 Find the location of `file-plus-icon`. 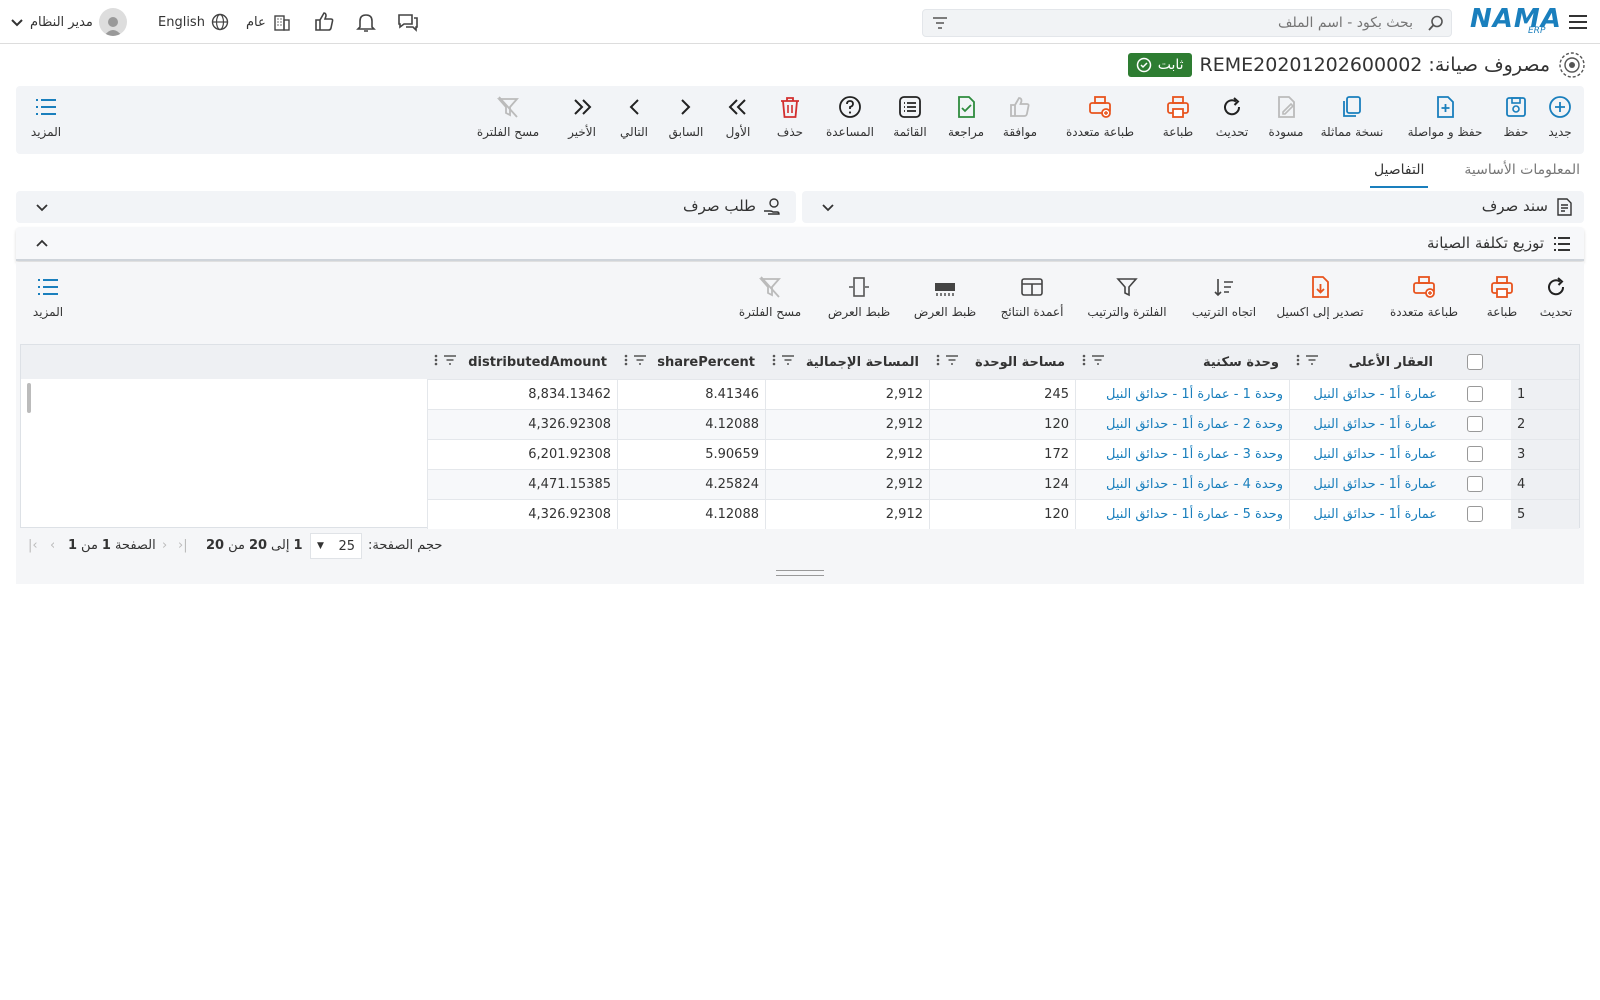

file-plus-icon is located at coordinates (1445, 107).